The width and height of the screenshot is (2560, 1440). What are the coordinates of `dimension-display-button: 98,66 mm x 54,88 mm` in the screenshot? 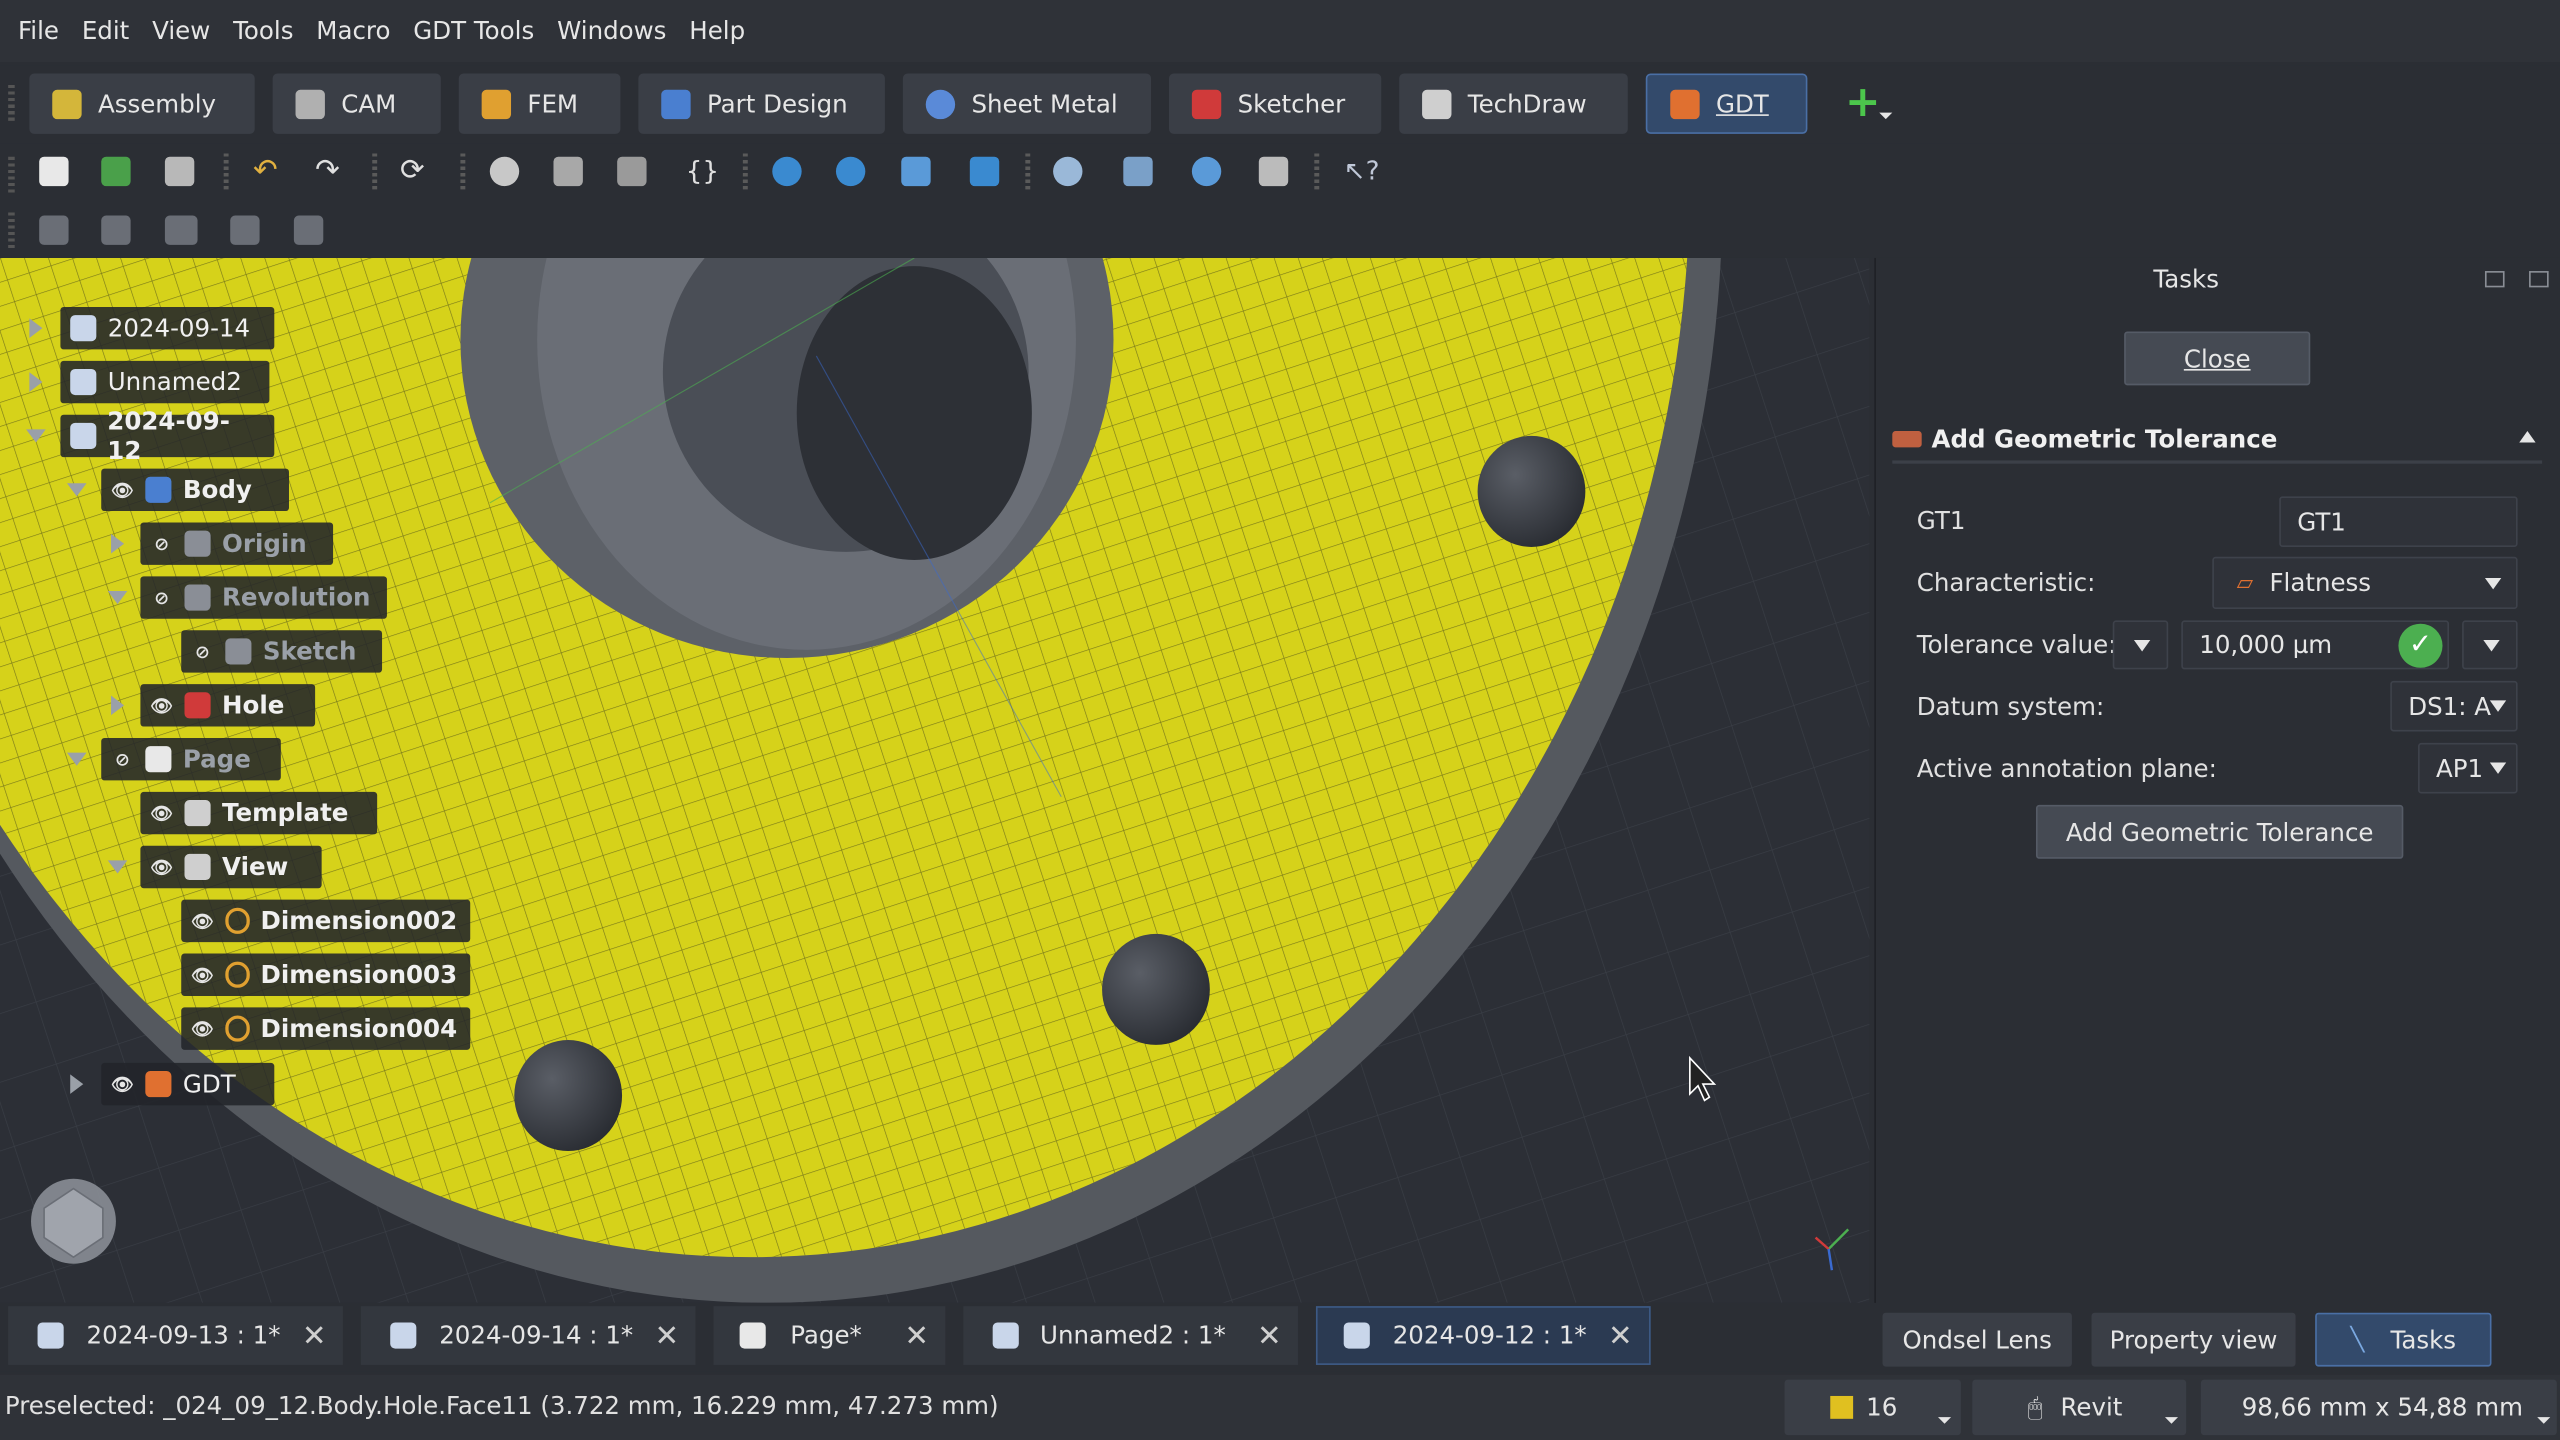 It's located at (2378, 1407).